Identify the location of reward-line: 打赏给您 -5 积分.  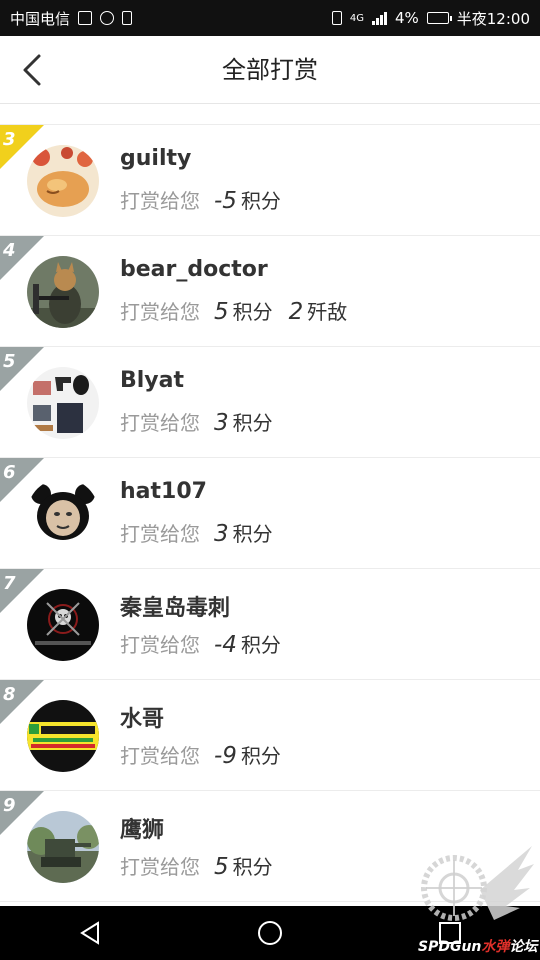
(208, 199).